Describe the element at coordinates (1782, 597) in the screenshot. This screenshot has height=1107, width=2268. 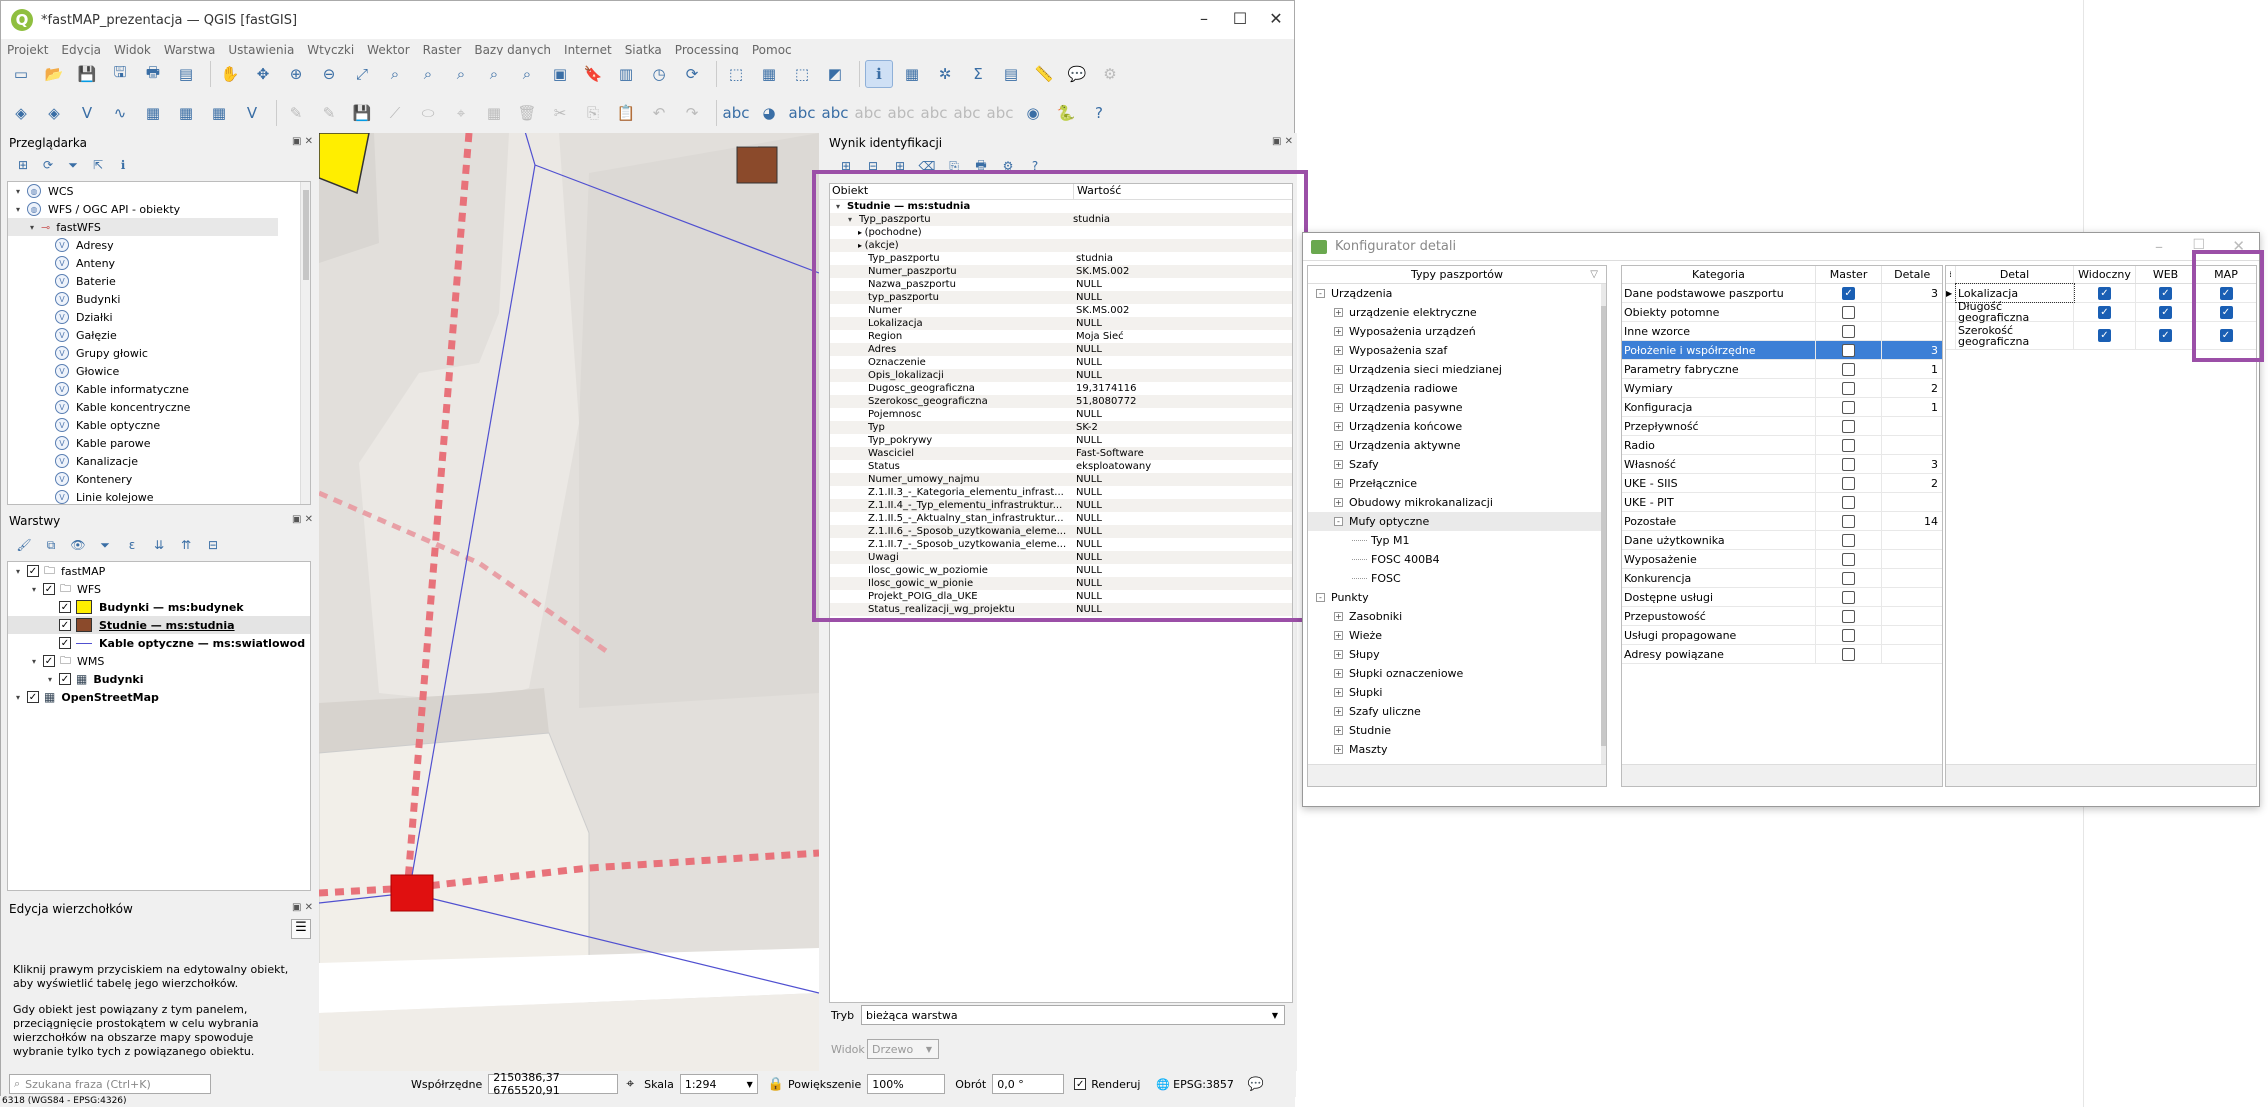
I see `category-row: Dostępne usługi` at that location.